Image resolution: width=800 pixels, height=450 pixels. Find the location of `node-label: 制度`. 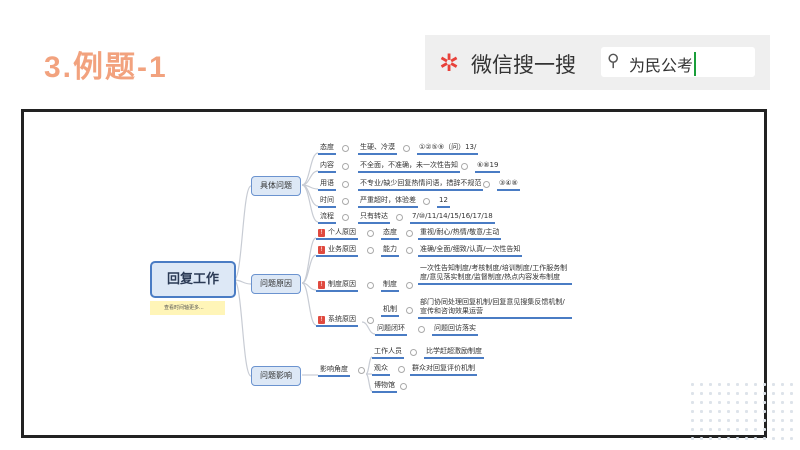

node-label: 制度 is located at coordinates (390, 284).